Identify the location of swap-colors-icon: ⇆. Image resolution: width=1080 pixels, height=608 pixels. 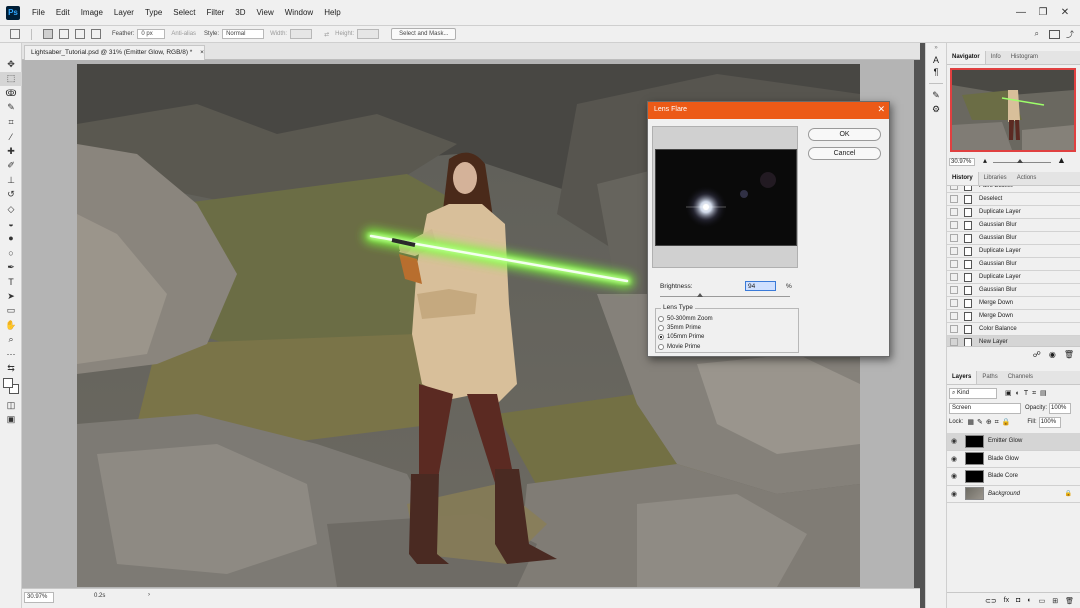
(11, 369).